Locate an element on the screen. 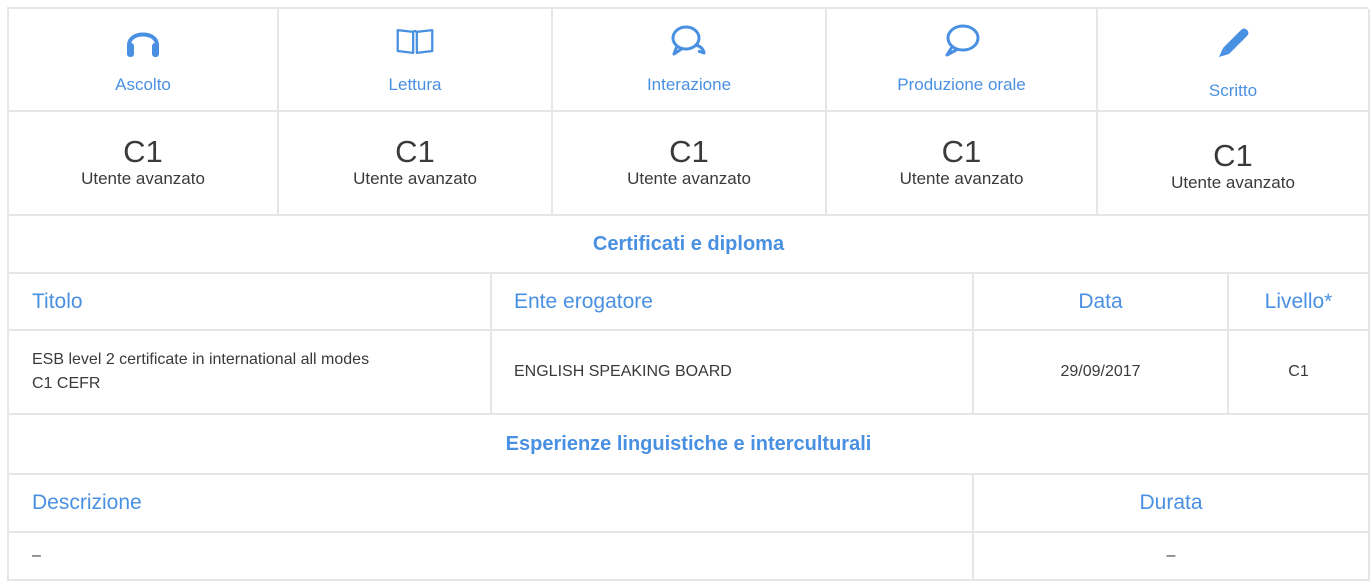 The image size is (1372, 583). skill-label: Ascolto is located at coordinates (143, 84).